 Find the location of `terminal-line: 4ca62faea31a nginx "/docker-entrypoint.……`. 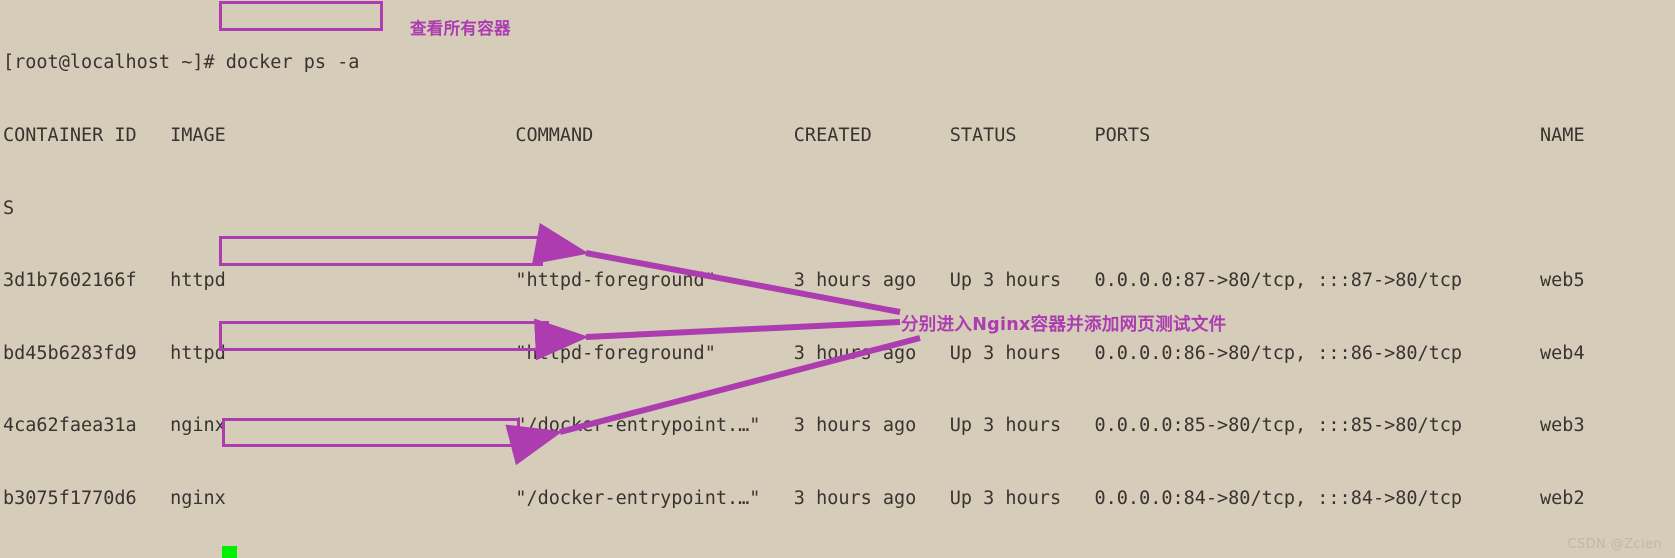

terminal-line: 4ca62faea31a nginx "/docker-entrypoint.…… is located at coordinates (794, 426).